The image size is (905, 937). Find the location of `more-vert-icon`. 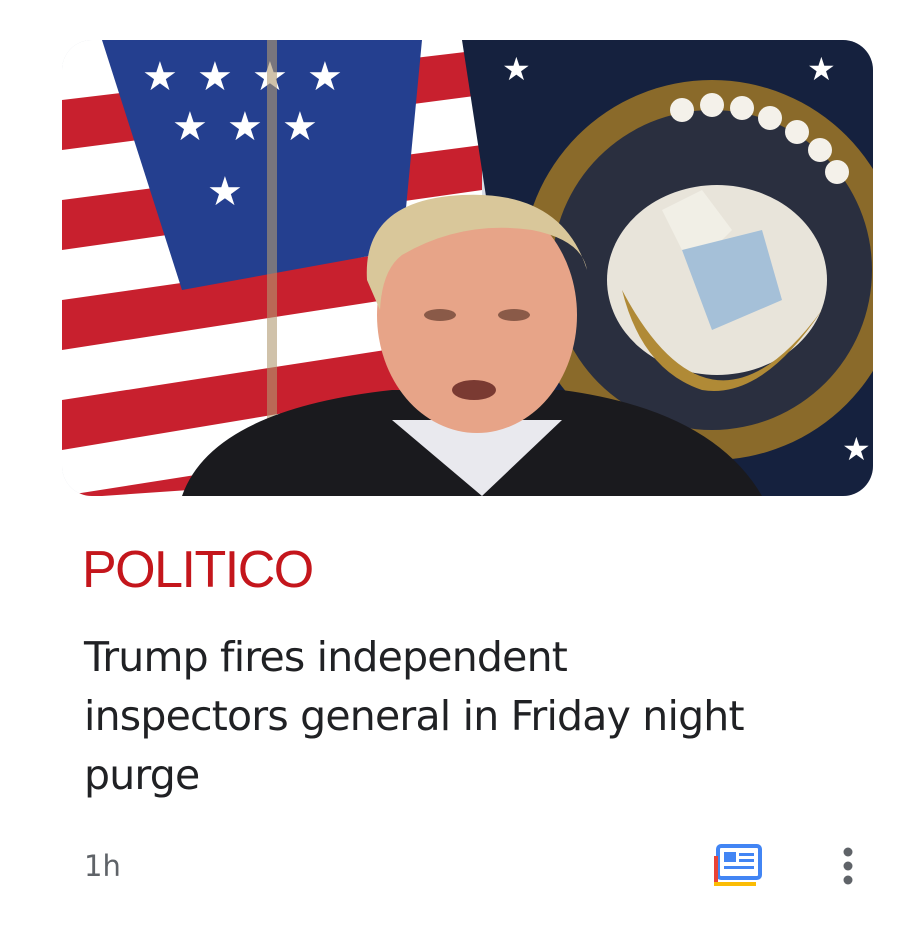

more-vert-icon is located at coordinates (848, 866).